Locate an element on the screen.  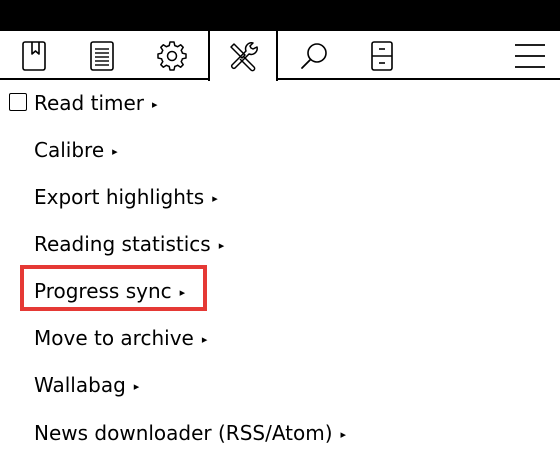
tab-bookmarks is located at coordinates (34, 55).